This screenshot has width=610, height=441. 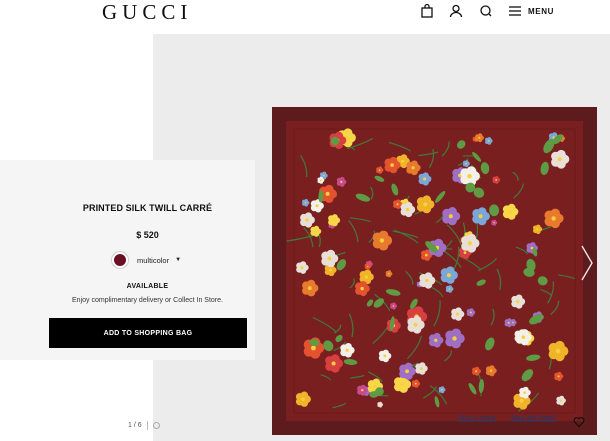 What do you see at coordinates (178, 260) in the screenshot?
I see `chevron-down-icon: ▼` at bounding box center [178, 260].